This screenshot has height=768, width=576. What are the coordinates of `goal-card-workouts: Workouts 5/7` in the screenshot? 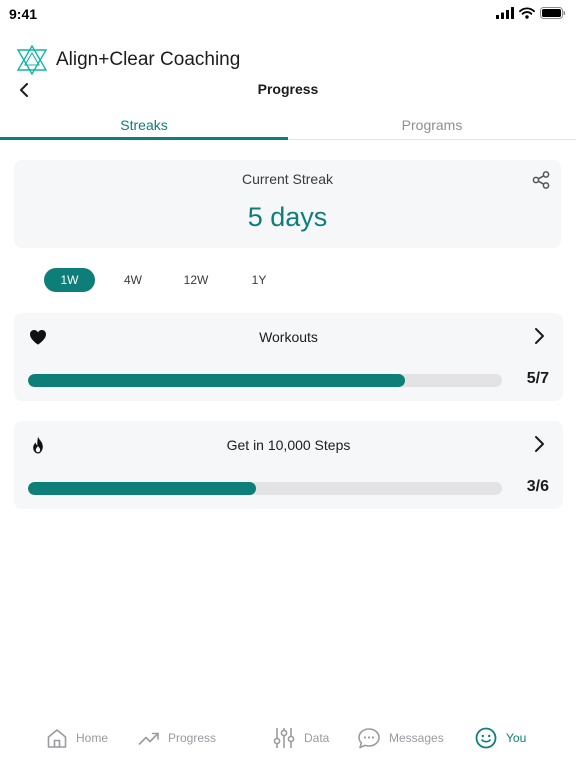 It's located at (288, 357).